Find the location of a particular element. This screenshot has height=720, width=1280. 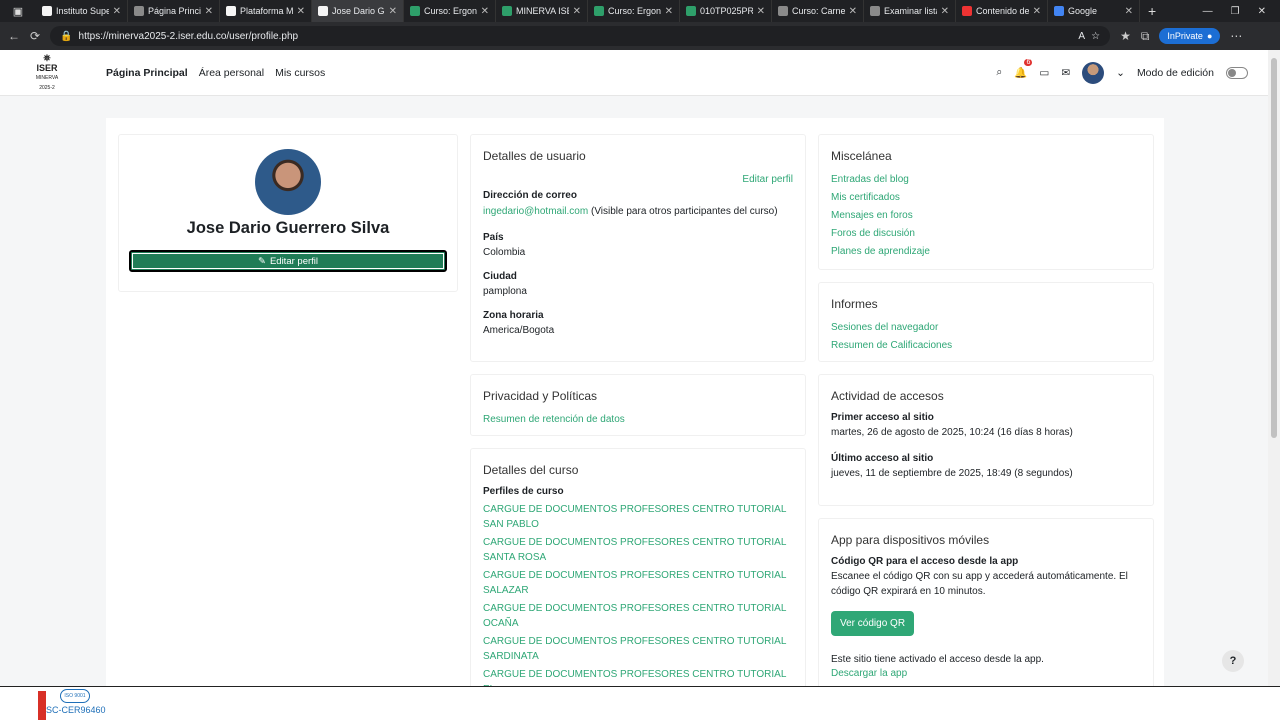

learning-plans-link: Planes de aprendizaje is located at coordinates (986, 252).